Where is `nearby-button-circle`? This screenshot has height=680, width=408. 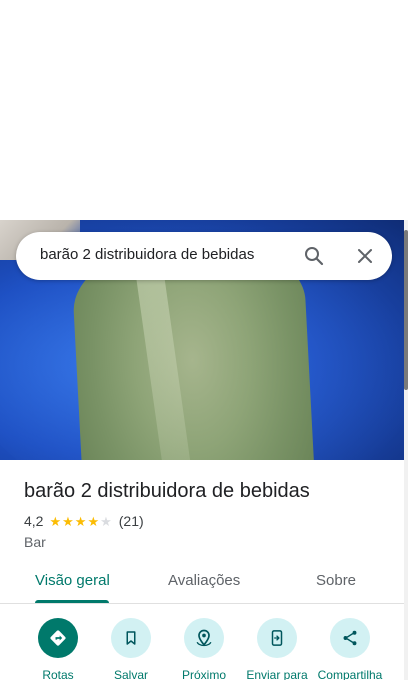 nearby-button-circle is located at coordinates (204, 638).